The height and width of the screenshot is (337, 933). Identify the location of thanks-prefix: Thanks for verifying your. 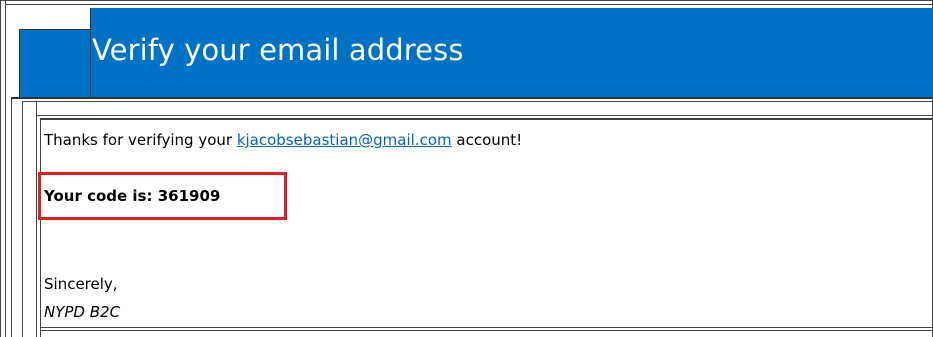
(140, 140).